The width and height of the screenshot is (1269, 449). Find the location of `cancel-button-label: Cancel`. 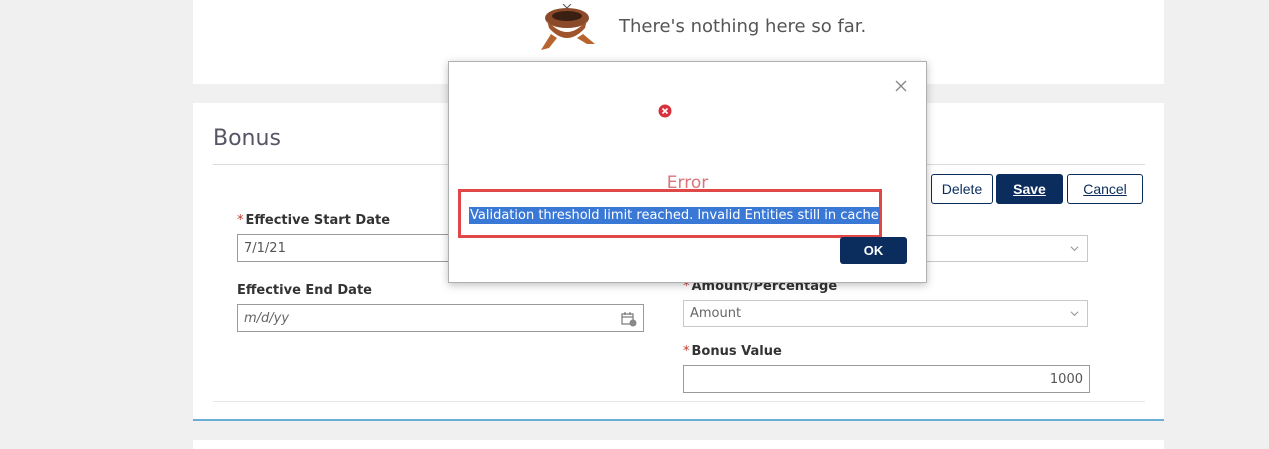

cancel-button-label: Cancel is located at coordinates (1105, 189).